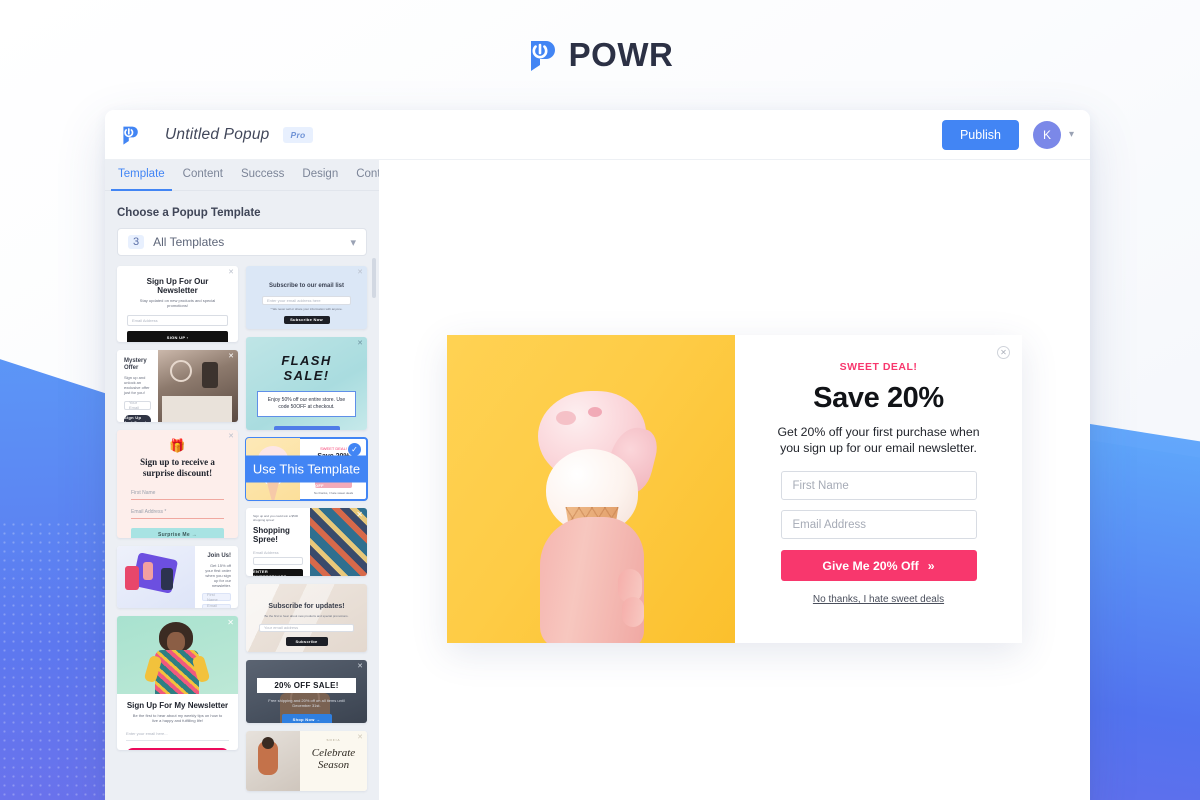 This screenshot has width=1200, height=800. Describe the element at coordinates (1046, 134) in the screenshot. I see `avatar: K` at that location.